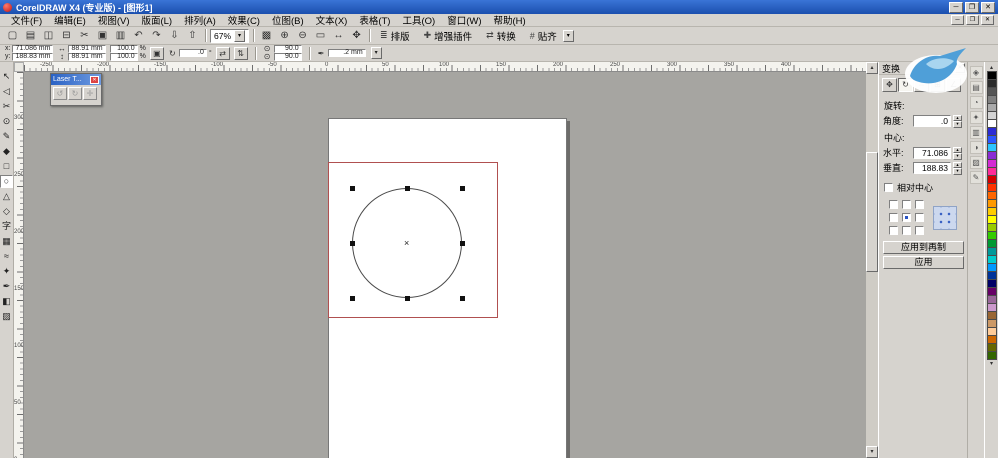 The width and height of the screenshot is (998, 458). Describe the element at coordinates (156, 53) in the screenshot. I see `lock-ratio-icon: ▣` at that location.